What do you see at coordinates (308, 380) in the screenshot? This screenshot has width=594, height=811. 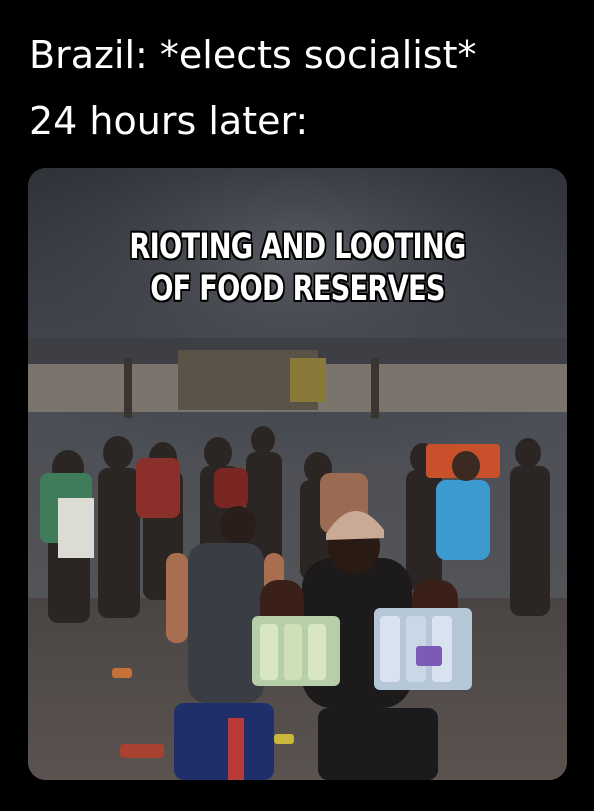 I see `goods-box-yellow` at bounding box center [308, 380].